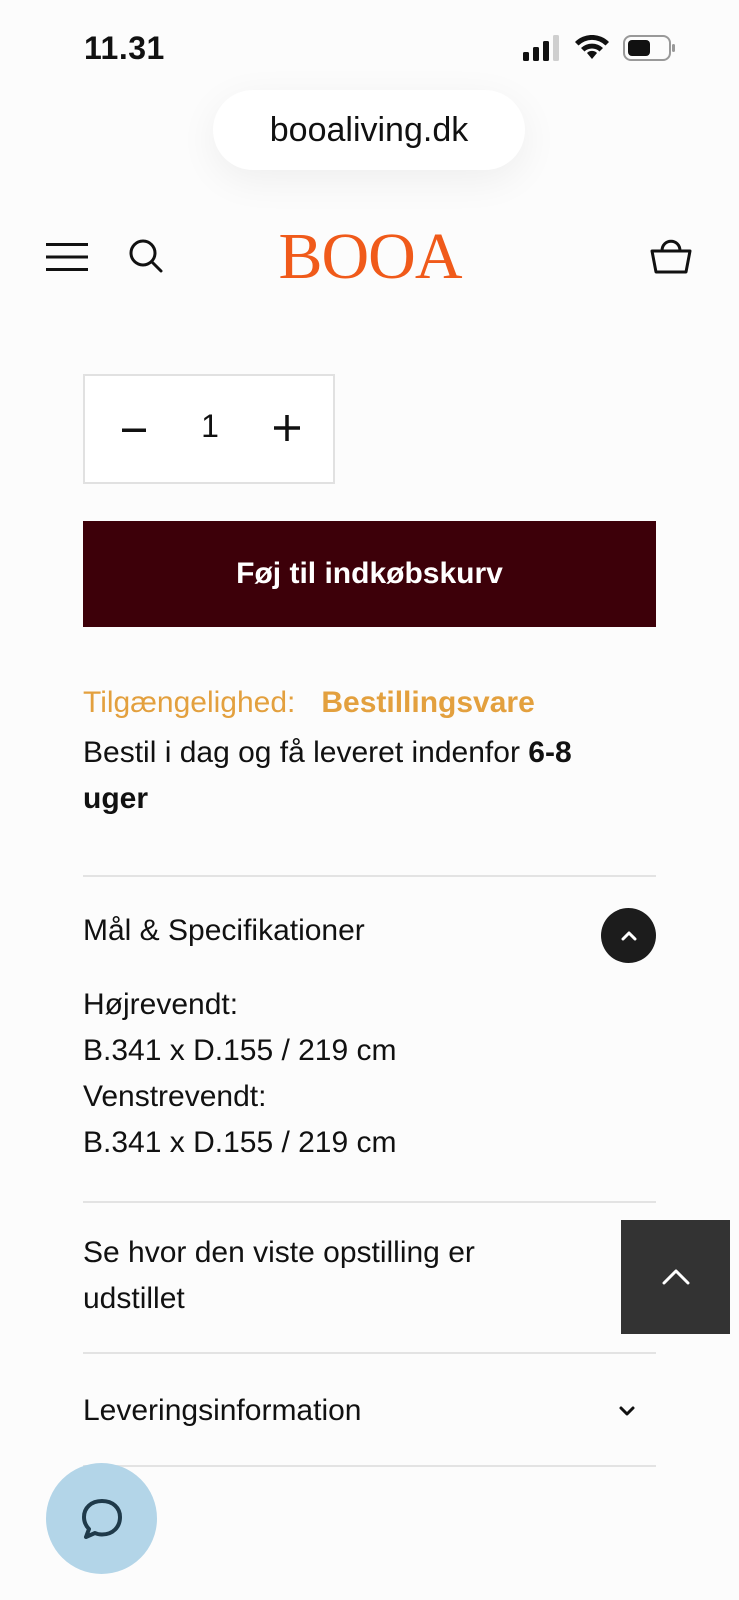 The height and width of the screenshot is (1600, 739). Describe the element at coordinates (175, 1096) in the screenshot. I see `spec-line: Venstrevendt:` at that location.